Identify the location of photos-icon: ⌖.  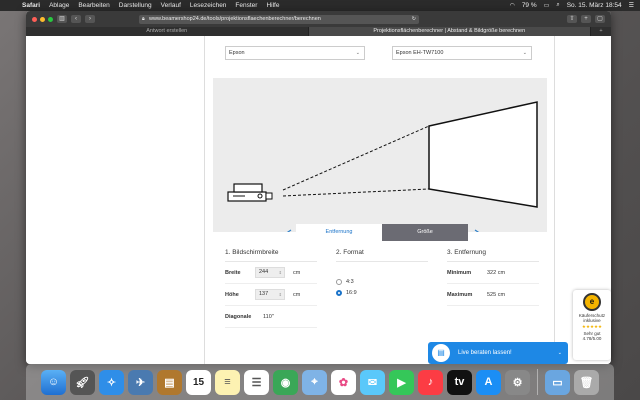
(314, 382).